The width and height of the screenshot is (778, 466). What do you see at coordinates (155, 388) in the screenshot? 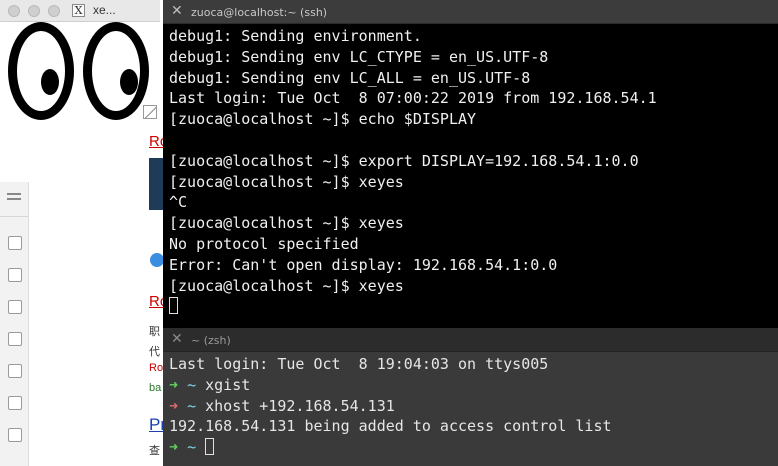
I see `result-url: ba` at bounding box center [155, 388].